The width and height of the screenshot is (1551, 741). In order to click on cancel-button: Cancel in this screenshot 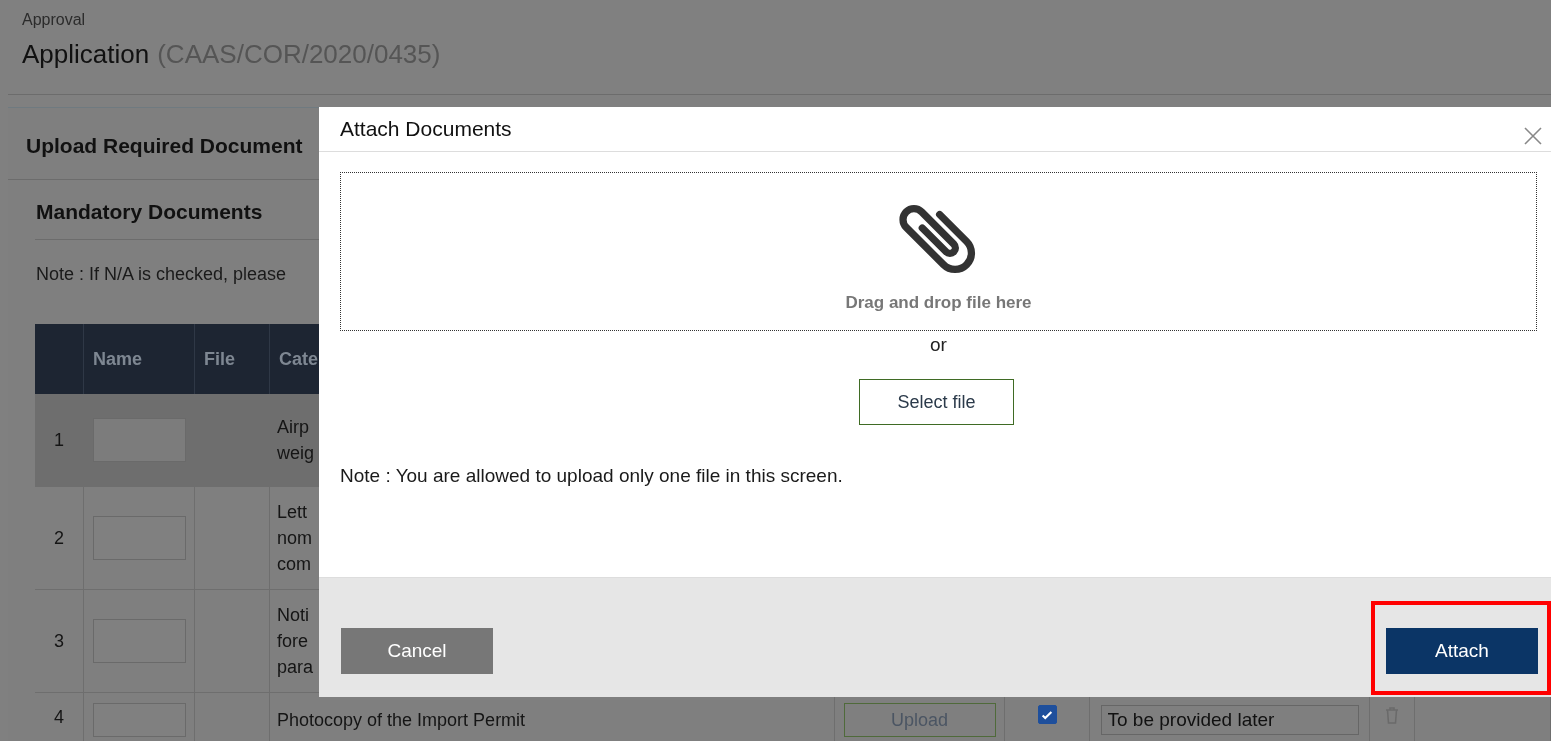, I will do `click(417, 651)`.